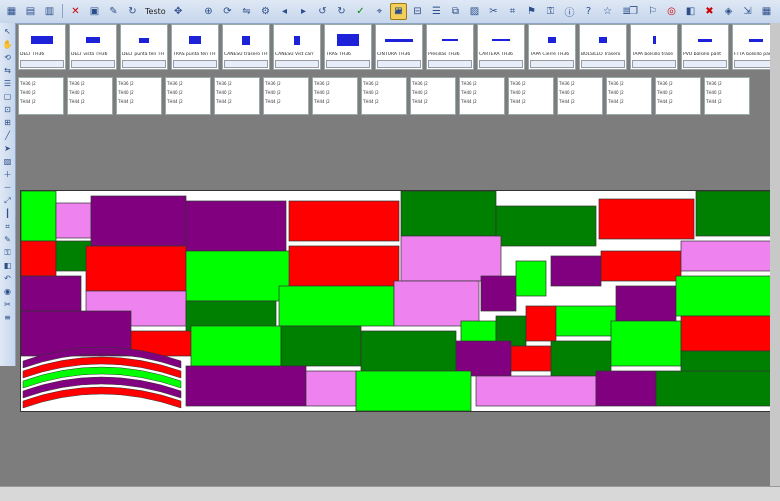 This screenshot has width=780, height=501. I want to click on flag-icon: ⚑, so click(531, 11).